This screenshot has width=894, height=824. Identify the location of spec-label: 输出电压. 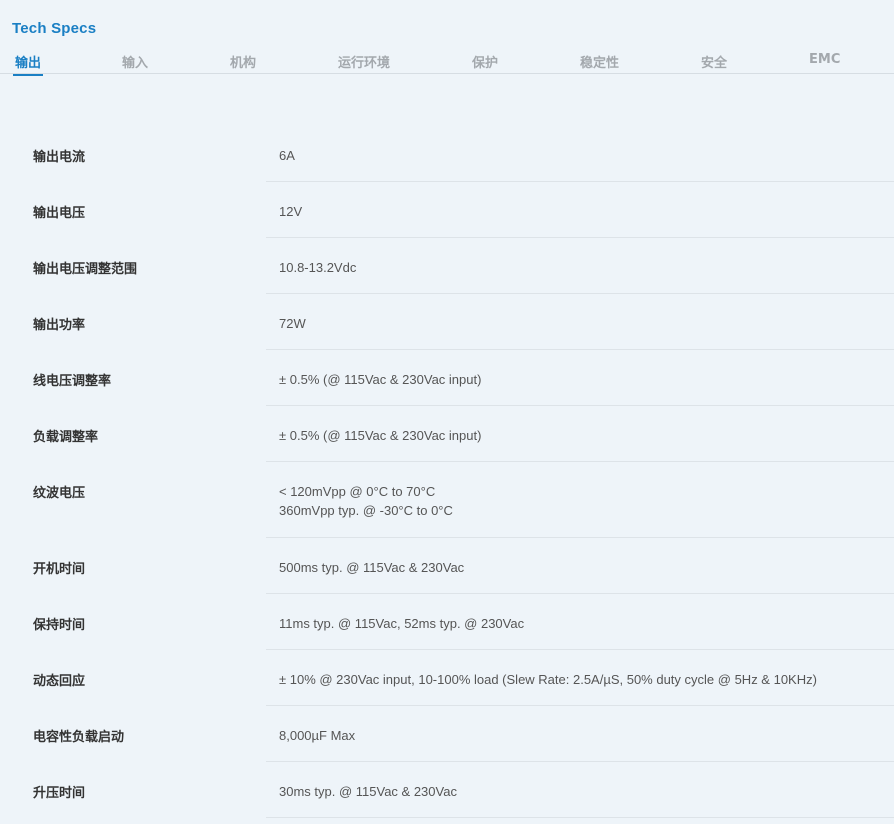
(59, 213).